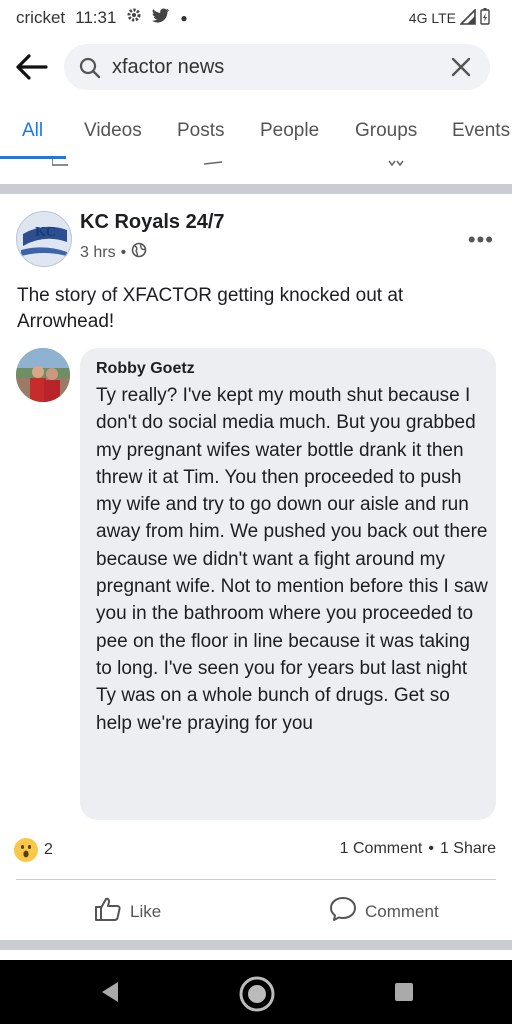  I want to click on post-time: 3 hrs, so click(98, 252).